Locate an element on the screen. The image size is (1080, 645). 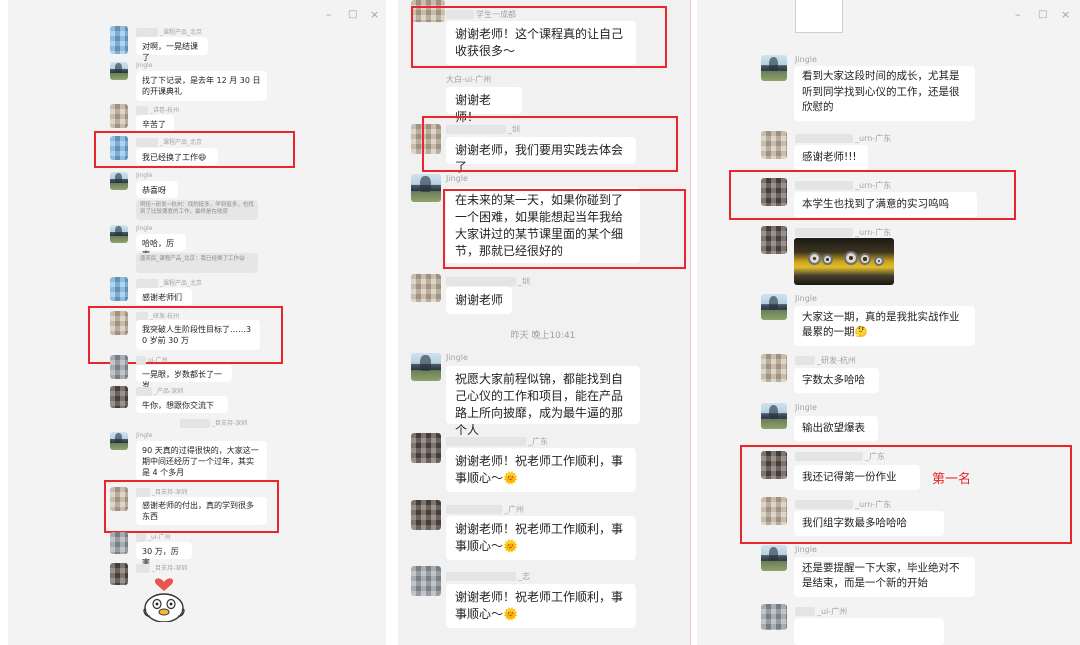
sender-name: _讲卷-杭州 is located at coordinates (157, 110).